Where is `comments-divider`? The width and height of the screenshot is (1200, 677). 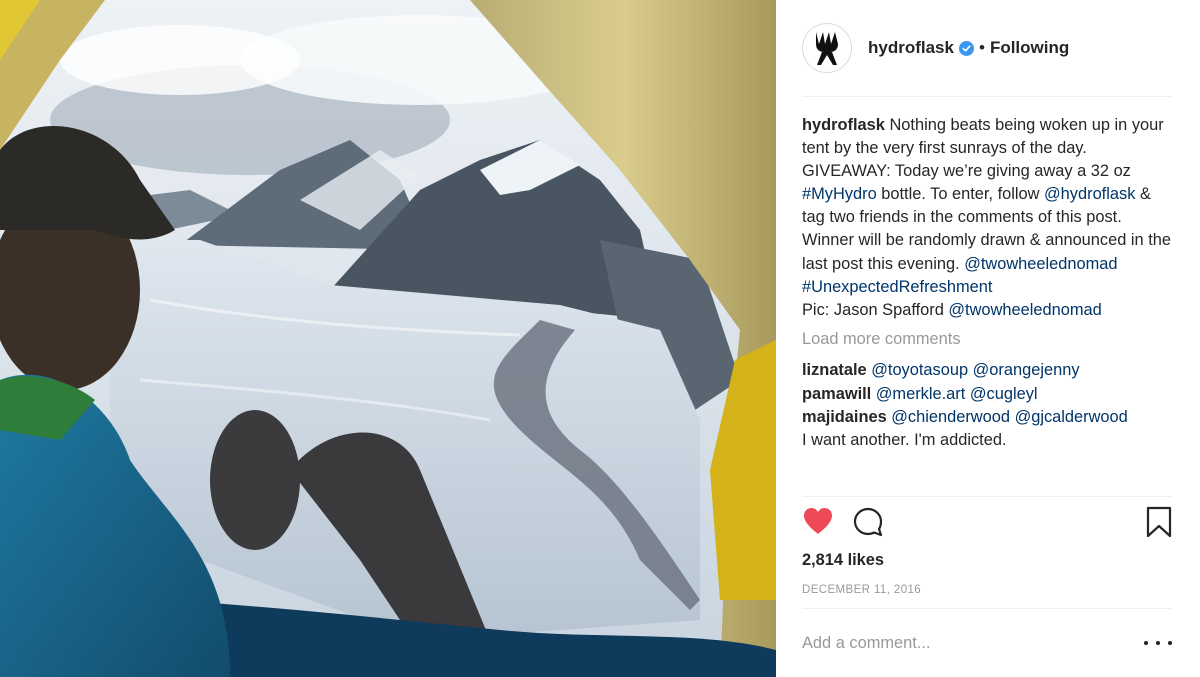 comments-divider is located at coordinates (987, 496).